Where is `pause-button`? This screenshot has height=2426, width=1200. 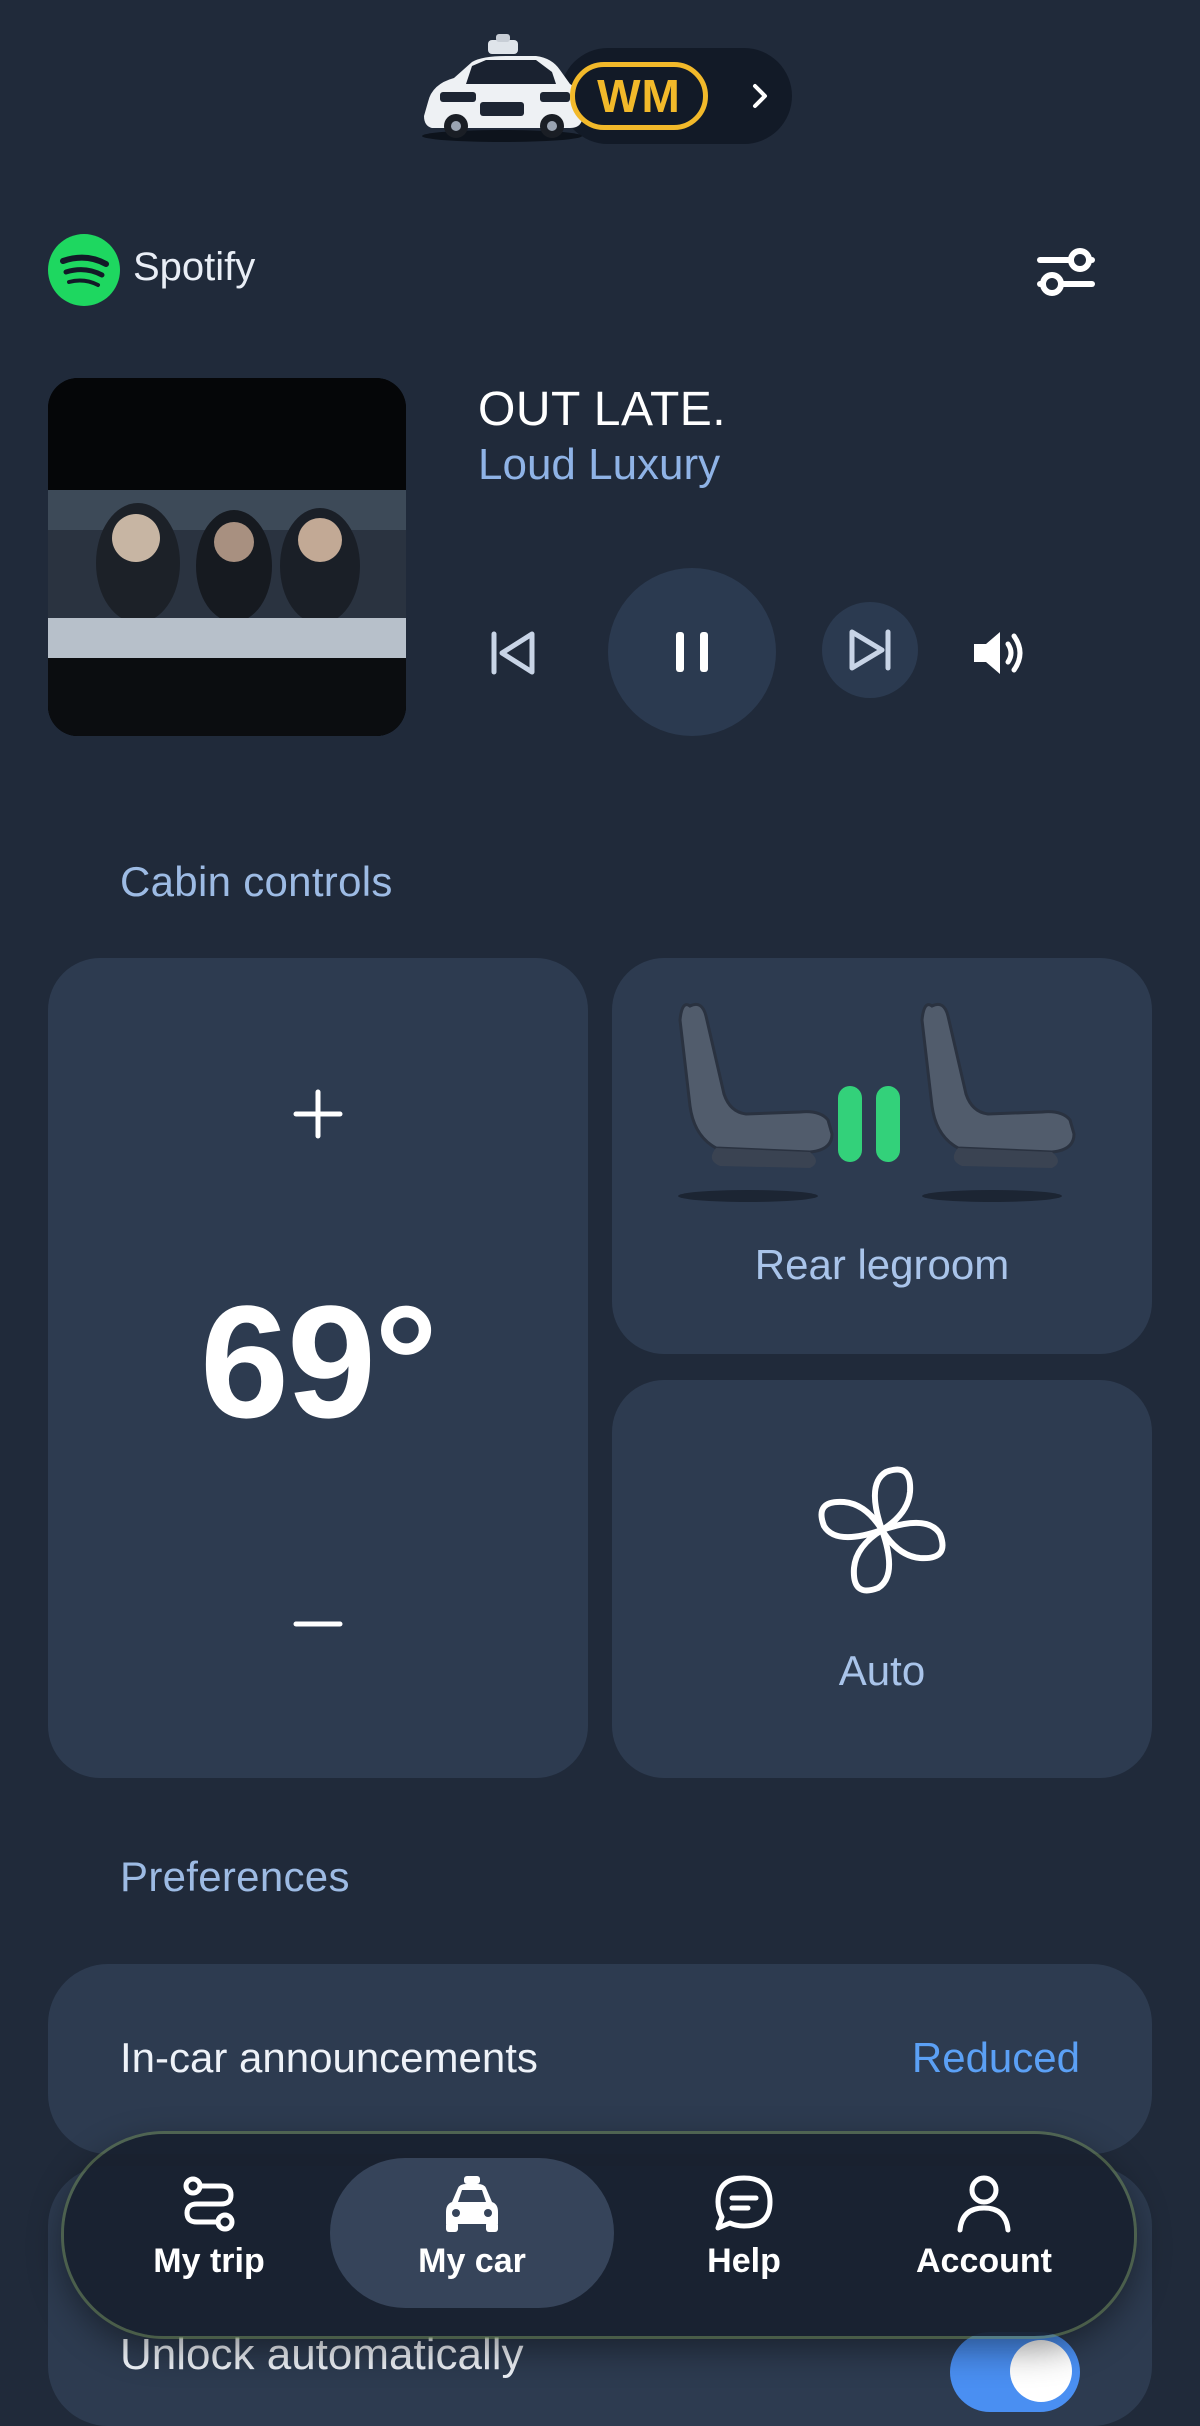
pause-button is located at coordinates (692, 652).